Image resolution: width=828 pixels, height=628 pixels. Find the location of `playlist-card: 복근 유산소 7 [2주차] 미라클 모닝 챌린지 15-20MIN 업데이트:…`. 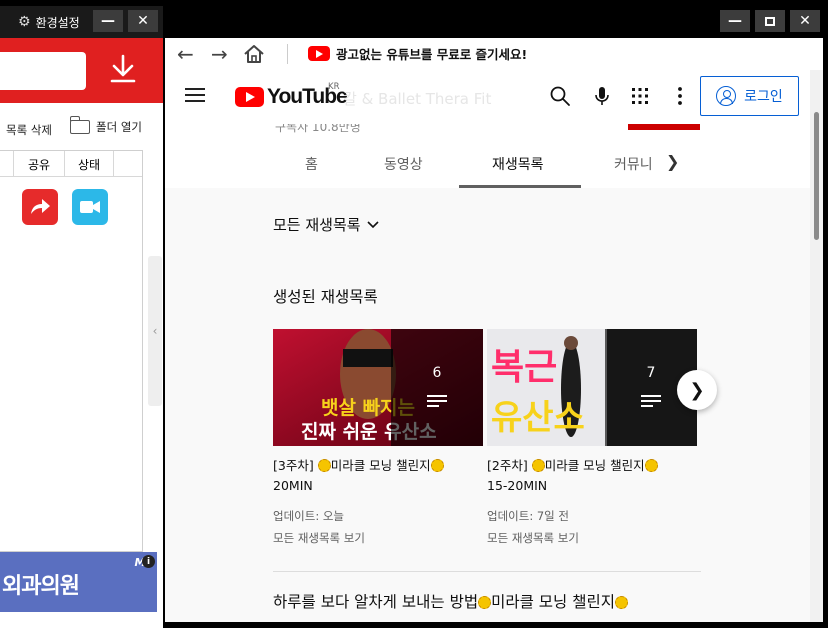

playlist-card: 복근 유산소 7 [2주차] 미라클 모닝 챌린지 15-20MIN 업데이트:… is located at coordinates (592, 439).